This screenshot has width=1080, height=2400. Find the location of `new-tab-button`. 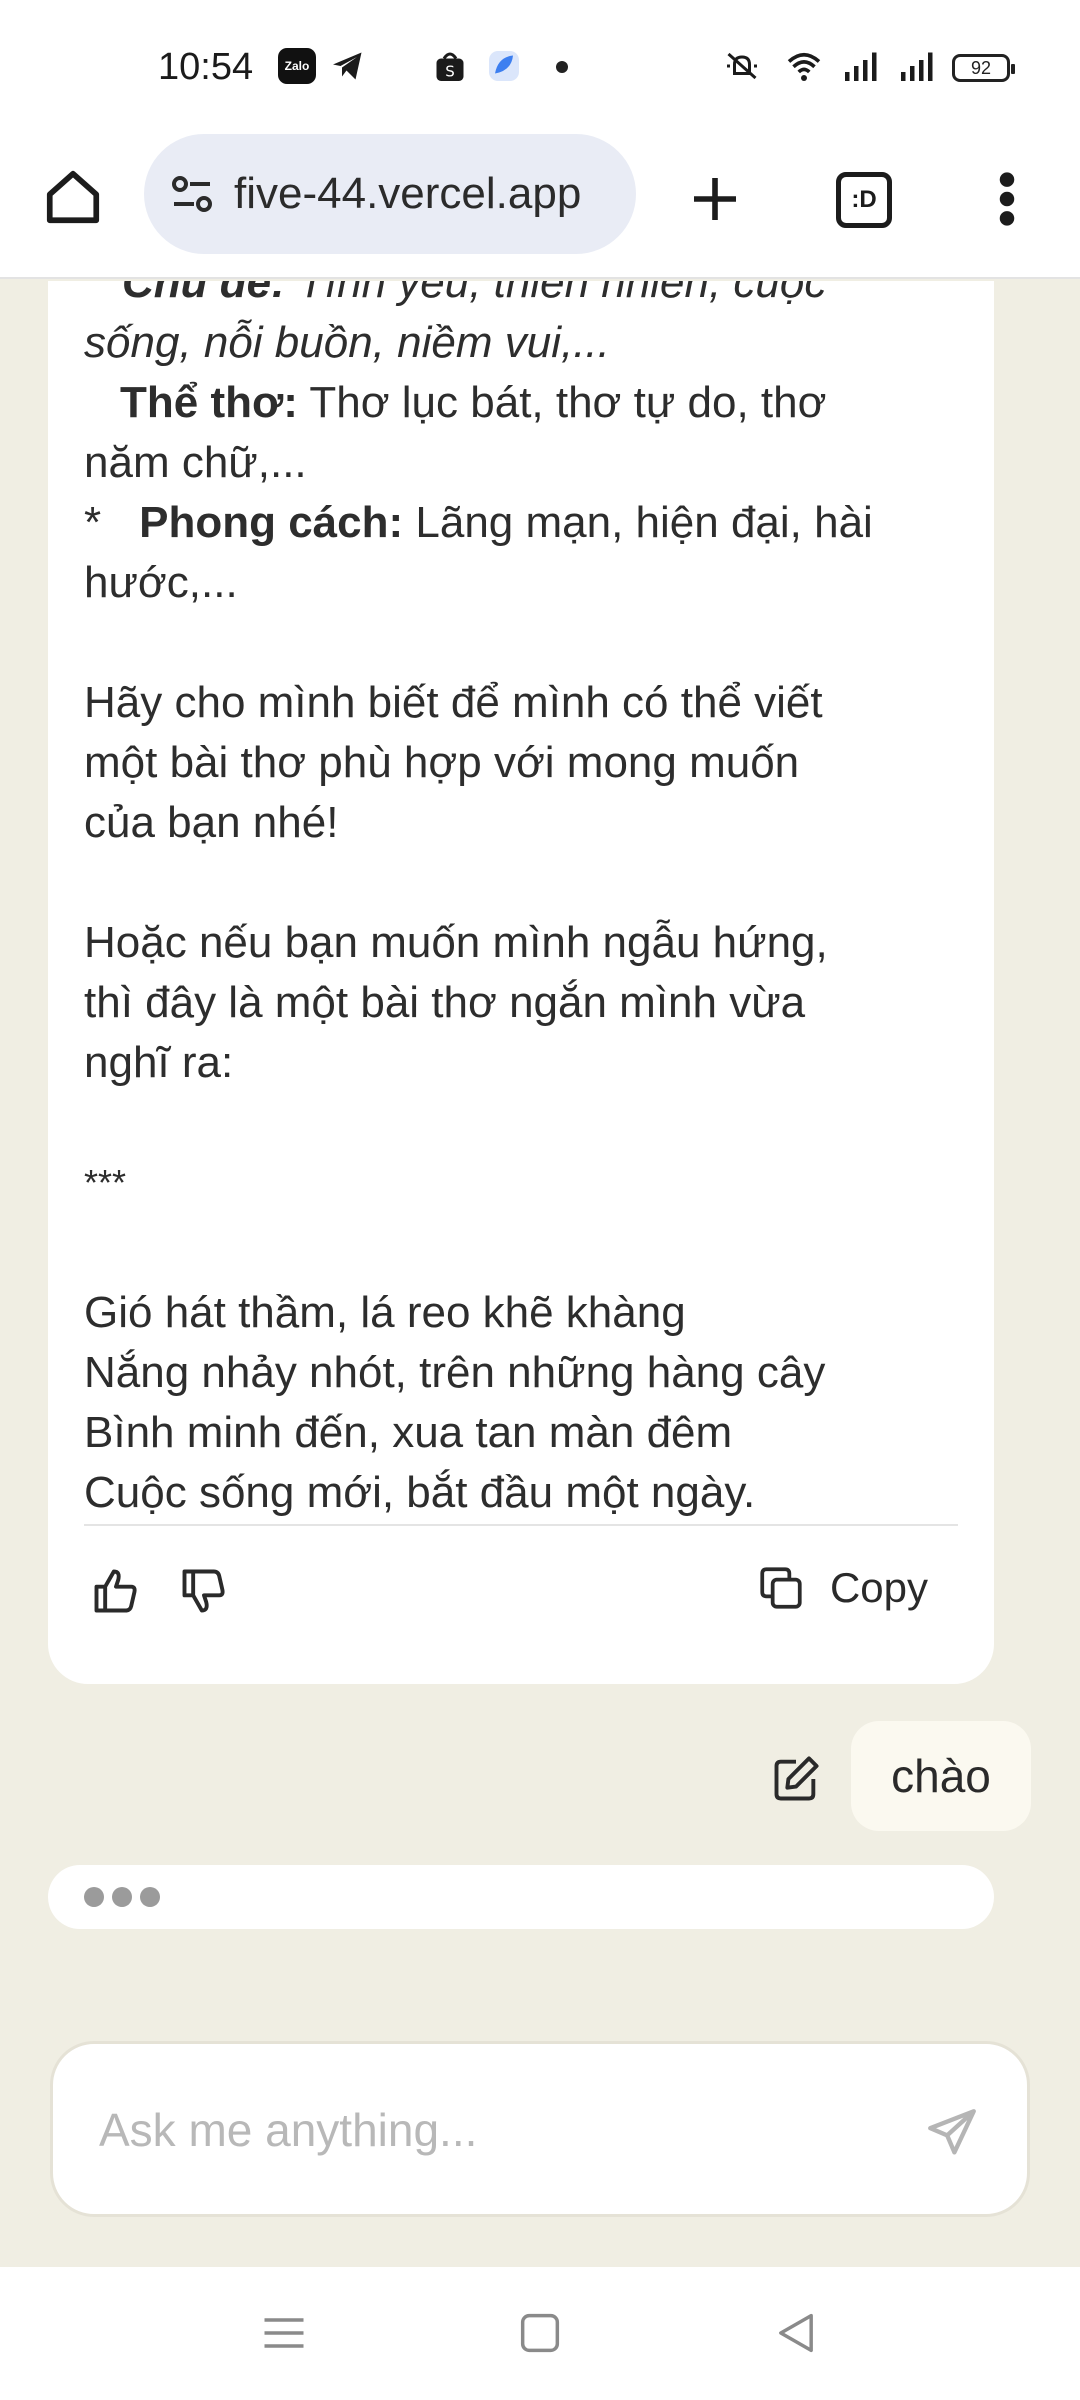

new-tab-button is located at coordinates (715, 199).